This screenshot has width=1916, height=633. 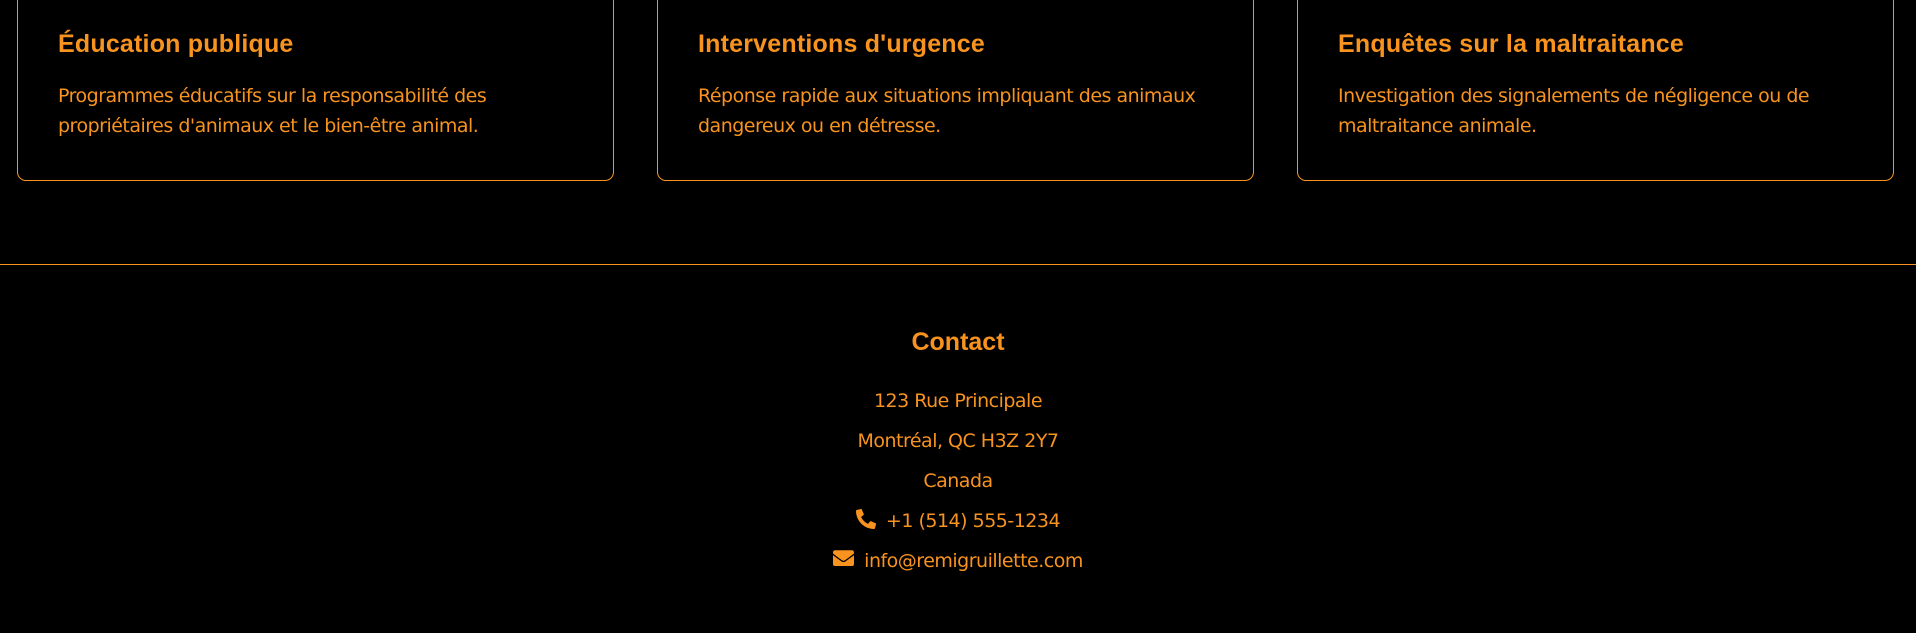 I want to click on phone-number: +1 (514) 555-1234, so click(x=973, y=521).